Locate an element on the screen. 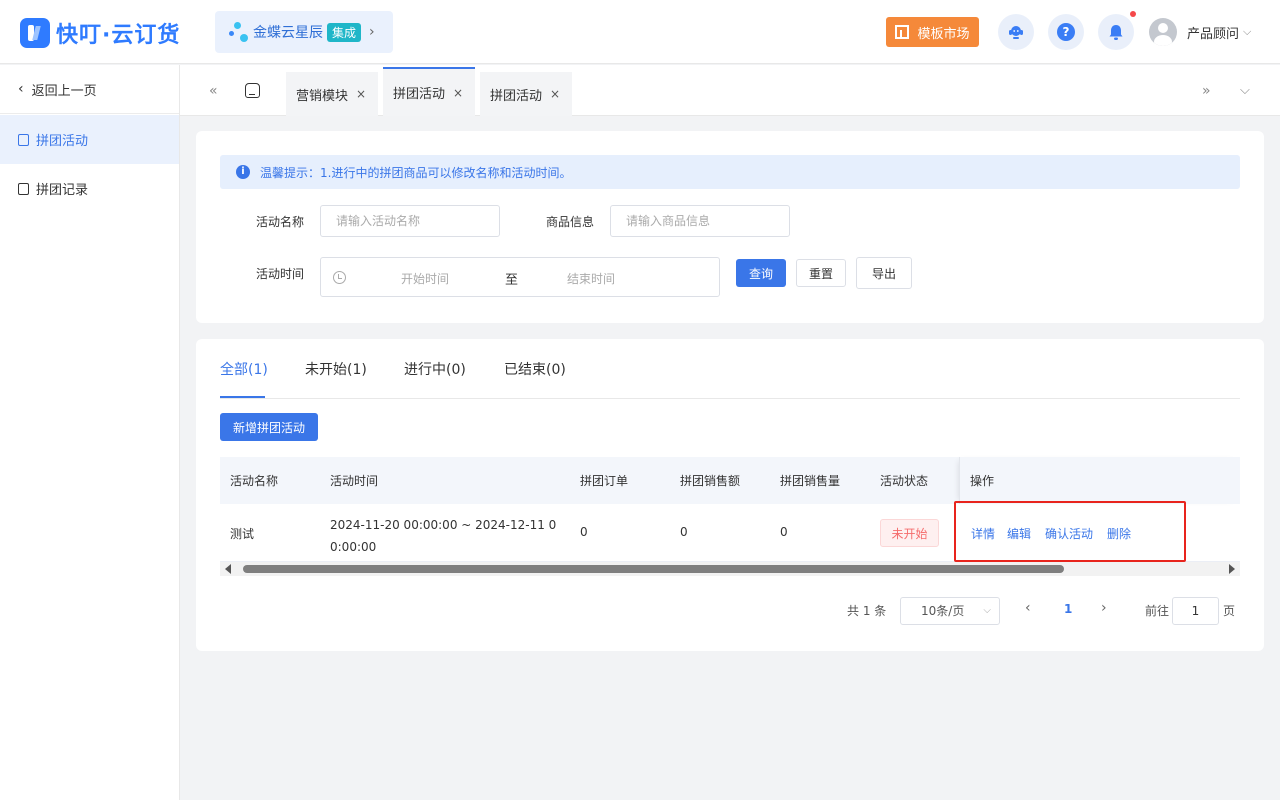 The width and height of the screenshot is (1280, 800). column-header: 活动状态 is located at coordinates (904, 481).